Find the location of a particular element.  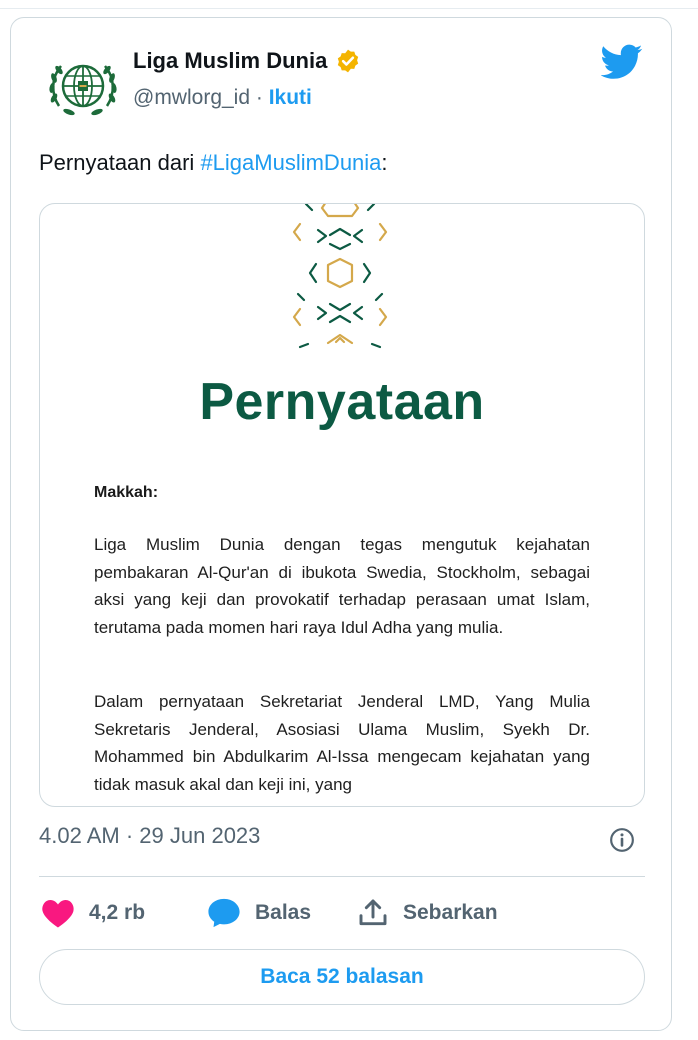

tweet-timestamp: 4.02 AM · 29 Jun 2023 is located at coordinates (149, 836).